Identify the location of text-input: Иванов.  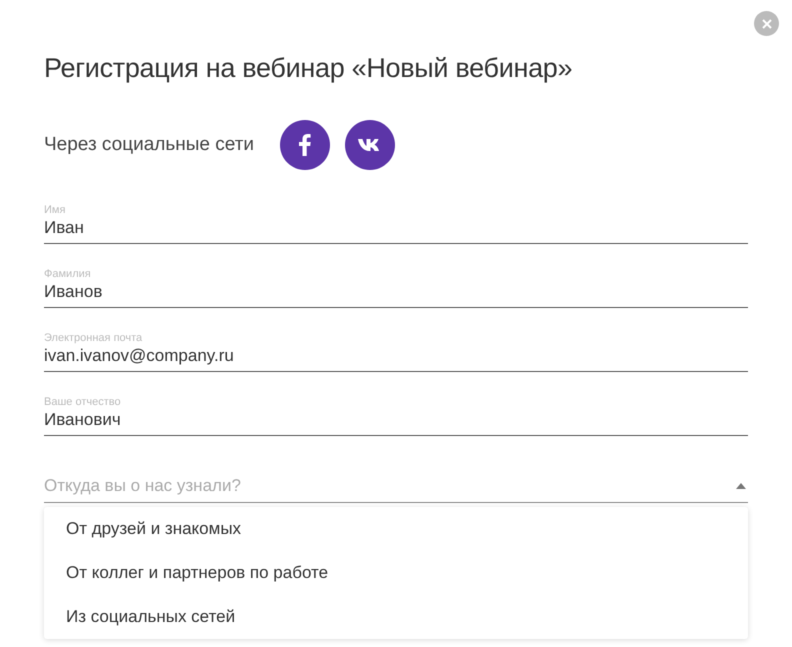
(396, 292).